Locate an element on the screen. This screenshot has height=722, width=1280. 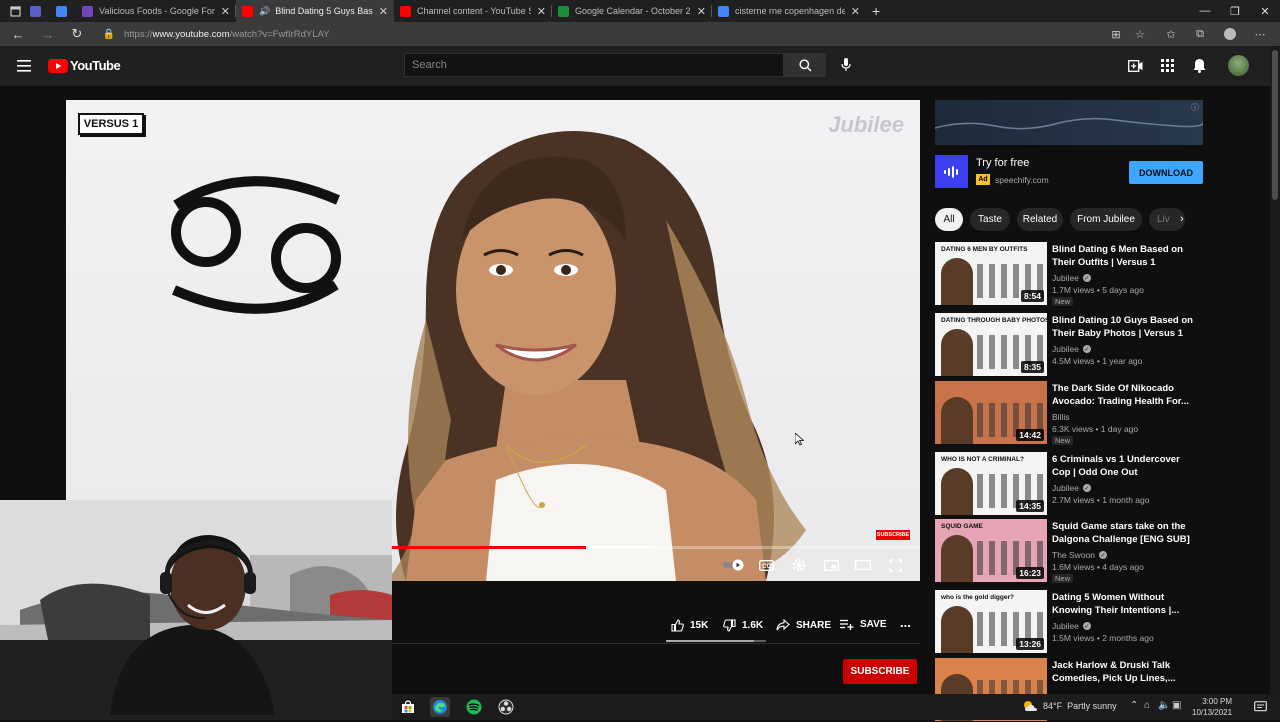
search-input: Search is located at coordinates (594, 65).